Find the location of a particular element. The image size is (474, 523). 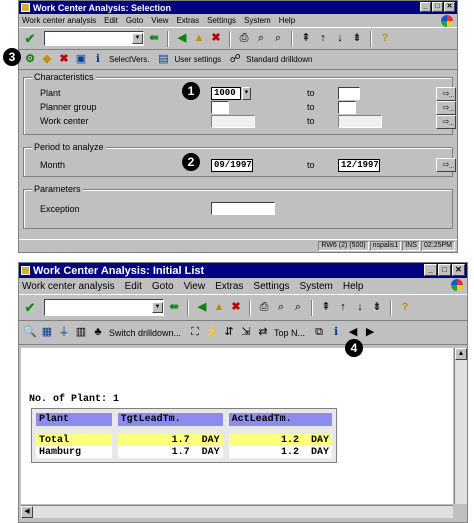

scroll-left-icon: ◀ is located at coordinates (27, 512).